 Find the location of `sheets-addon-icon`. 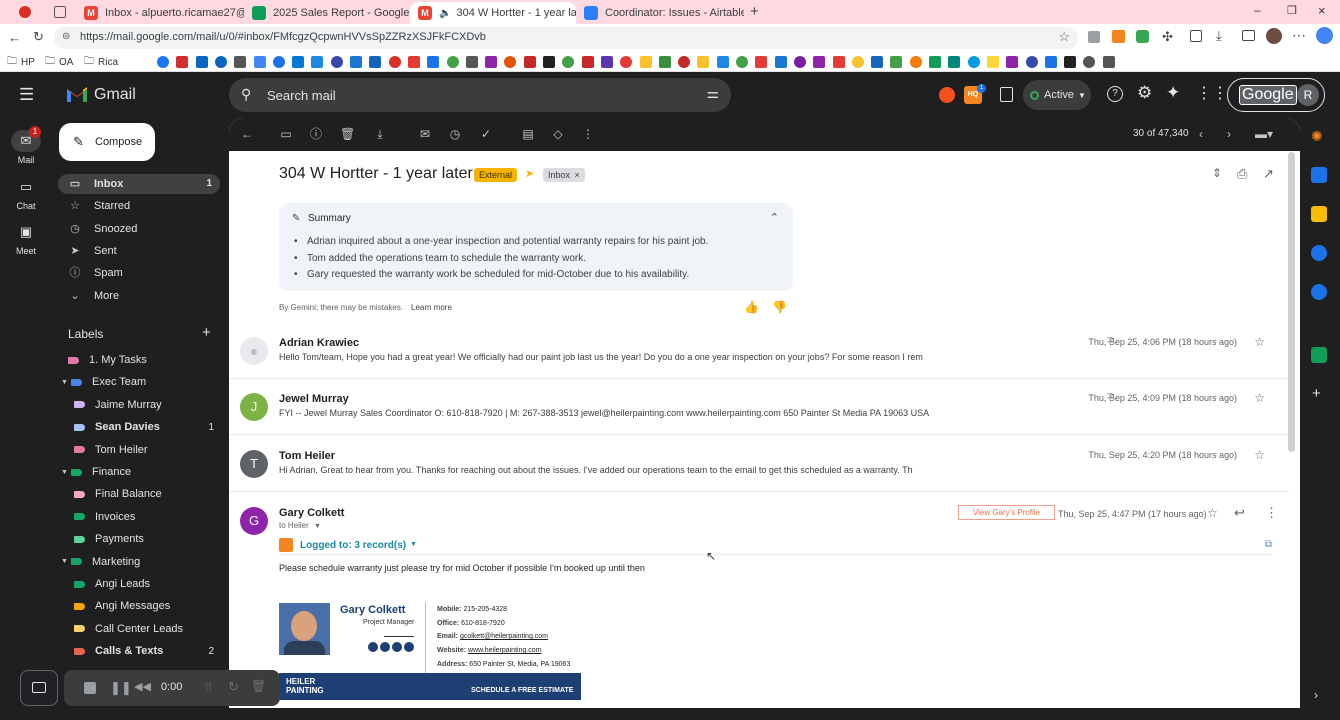

sheets-addon-icon is located at coordinates (1319, 355).